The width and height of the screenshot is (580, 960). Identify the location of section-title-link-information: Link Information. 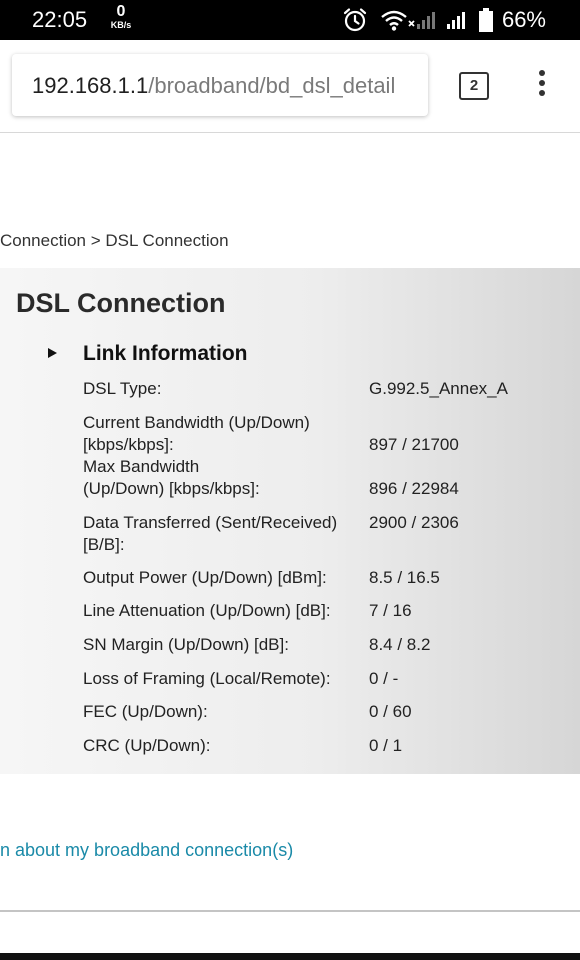
(165, 354).